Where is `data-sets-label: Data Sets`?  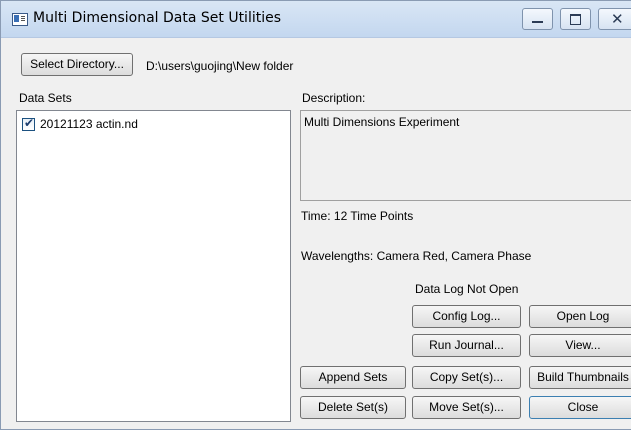
data-sets-label: Data Sets is located at coordinates (45, 98).